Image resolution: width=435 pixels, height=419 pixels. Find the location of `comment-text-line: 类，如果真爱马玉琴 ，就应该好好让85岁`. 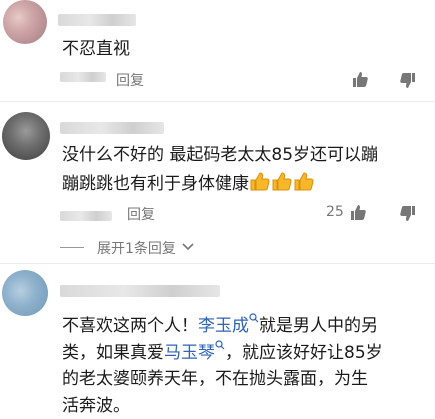

comment-text-line: 类，如果真爱马玉琴 ，就应该好好让85岁 is located at coordinates (222, 353).